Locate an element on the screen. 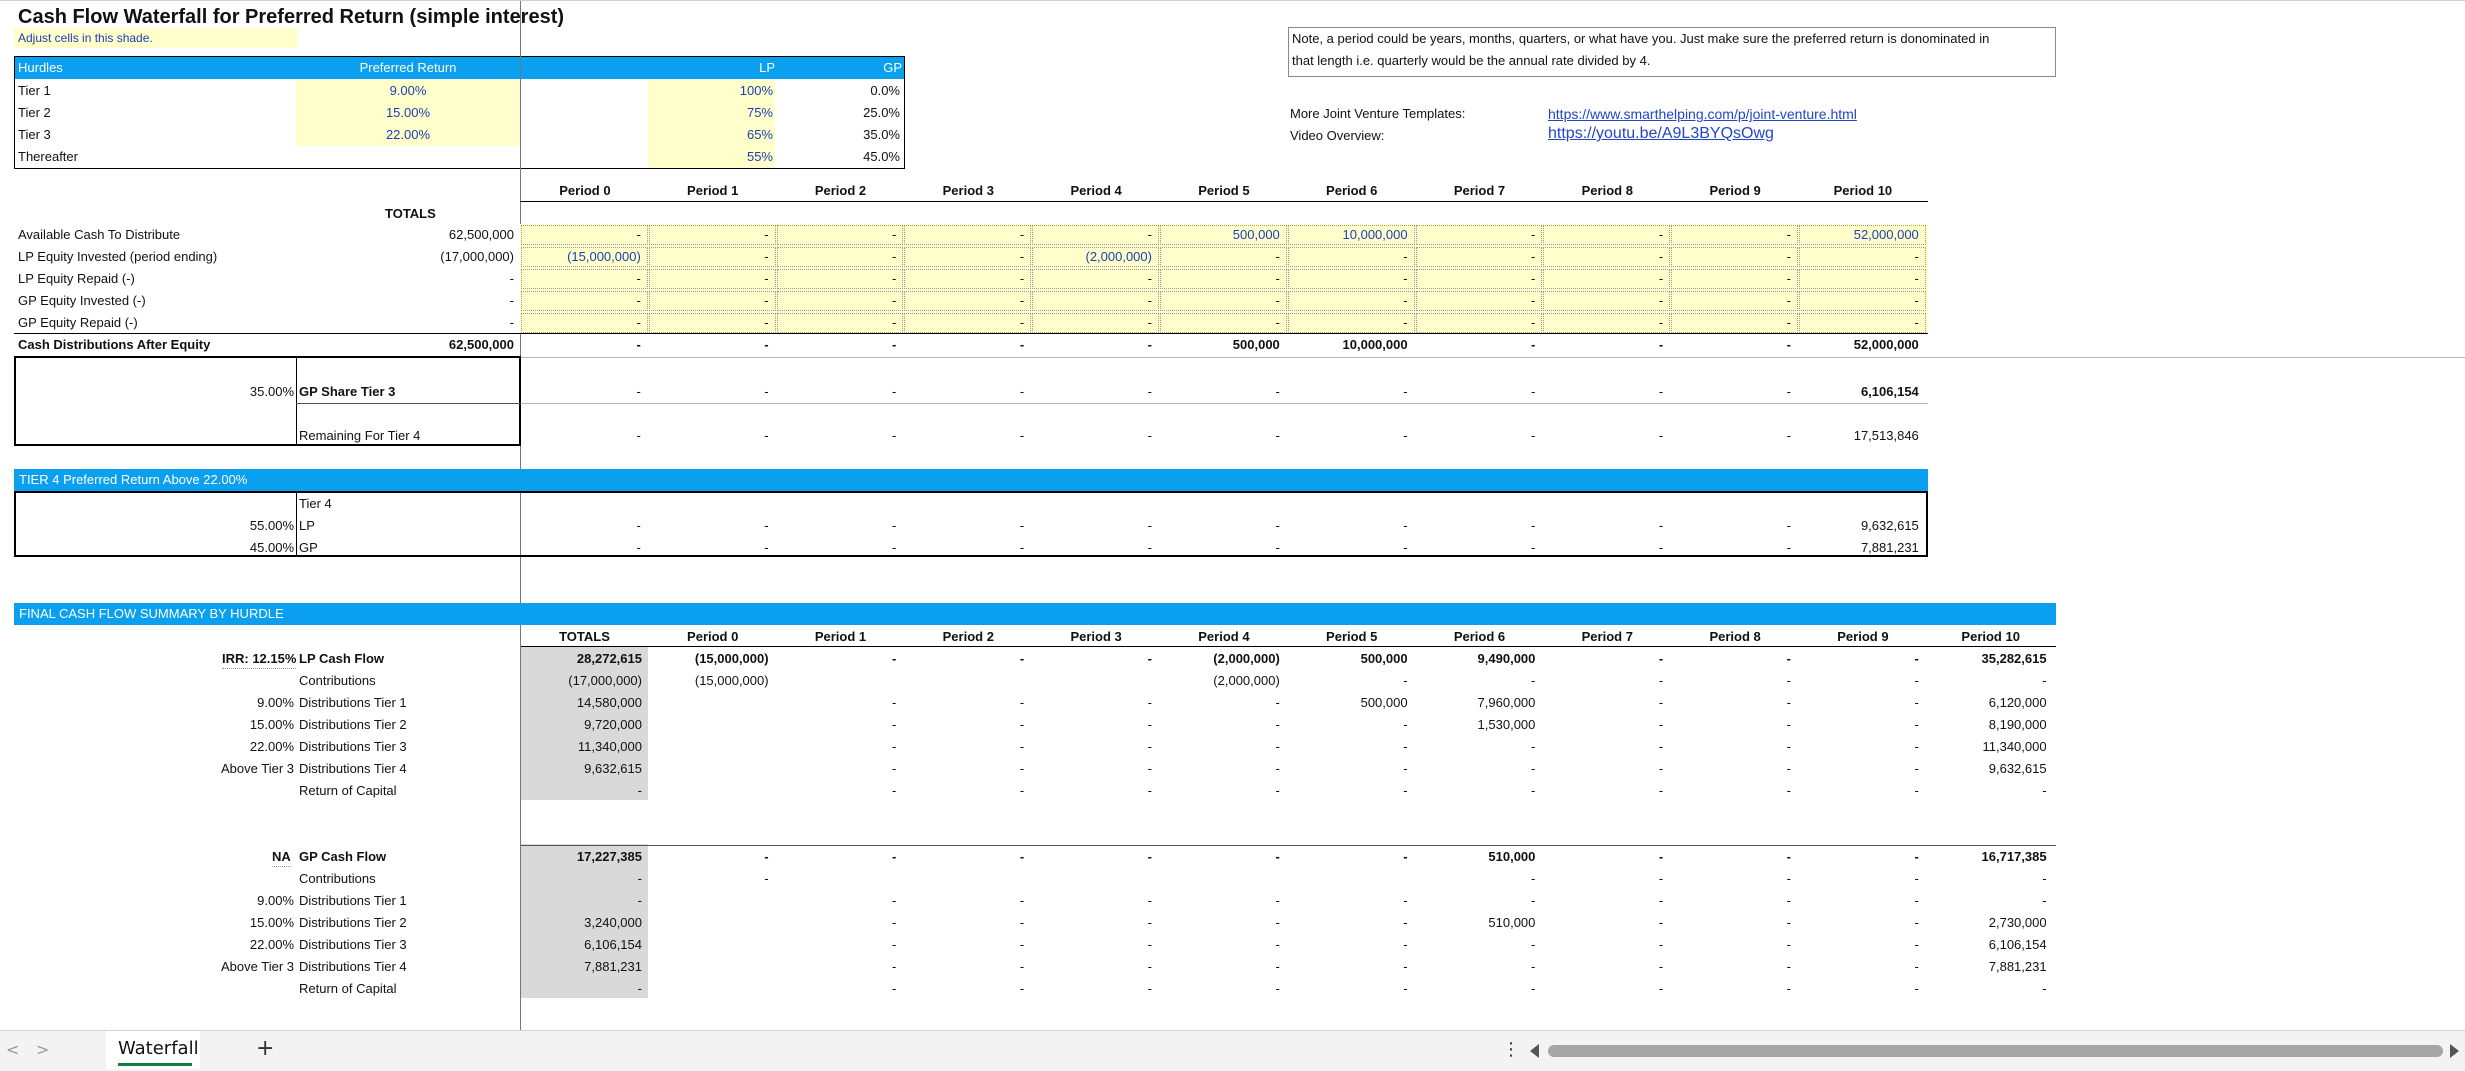 This screenshot has height=1071, width=2465. lp-row-total: 9,720,000 is located at coordinates (613, 724).